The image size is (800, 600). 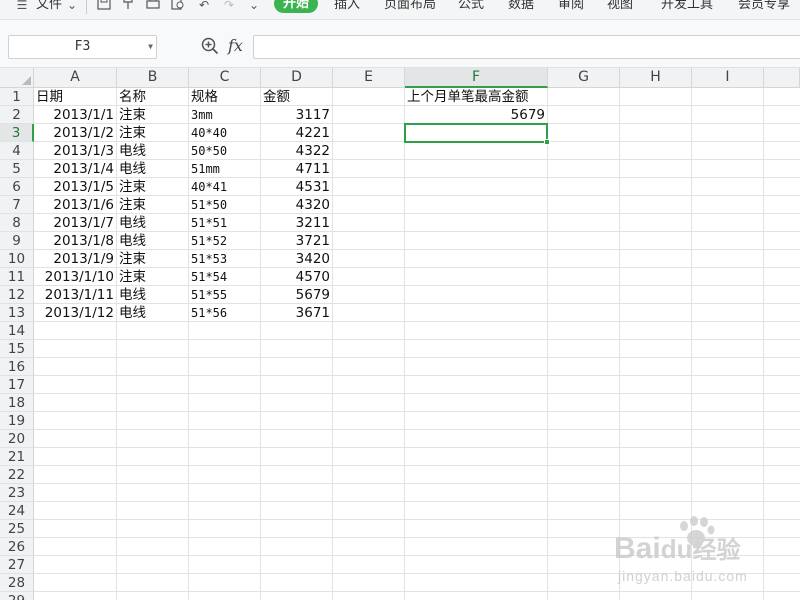 What do you see at coordinates (728, 78) in the screenshot?
I see `column-header-i: I` at bounding box center [728, 78].